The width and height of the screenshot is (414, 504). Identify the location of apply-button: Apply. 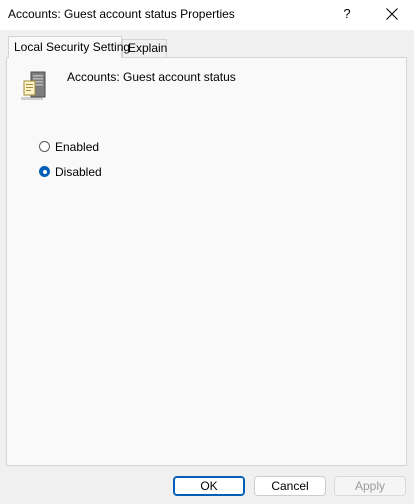
(370, 486).